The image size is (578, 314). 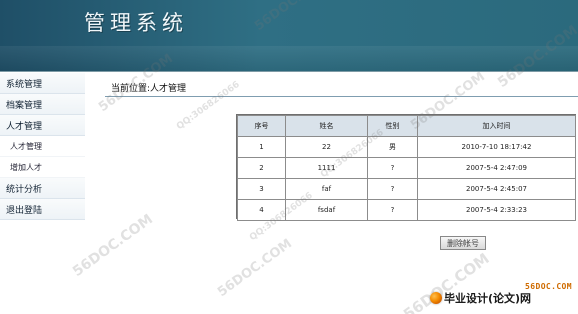 What do you see at coordinates (496, 126) in the screenshot?
I see `column-header-joined: 加入时间` at bounding box center [496, 126].